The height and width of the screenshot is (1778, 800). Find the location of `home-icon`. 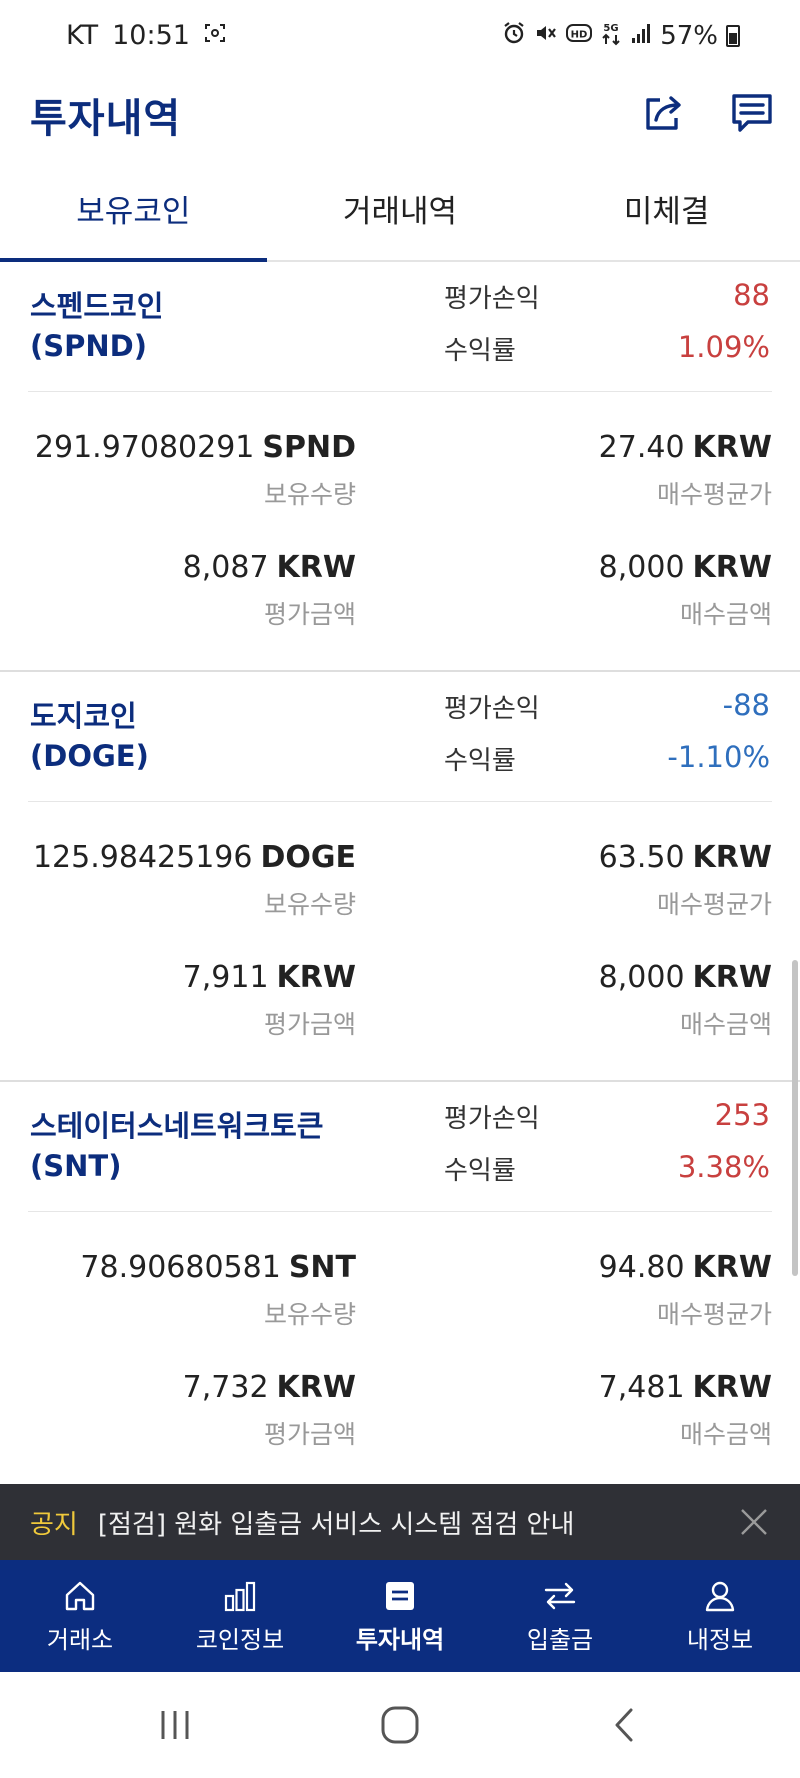

home-icon is located at coordinates (80, 1595).